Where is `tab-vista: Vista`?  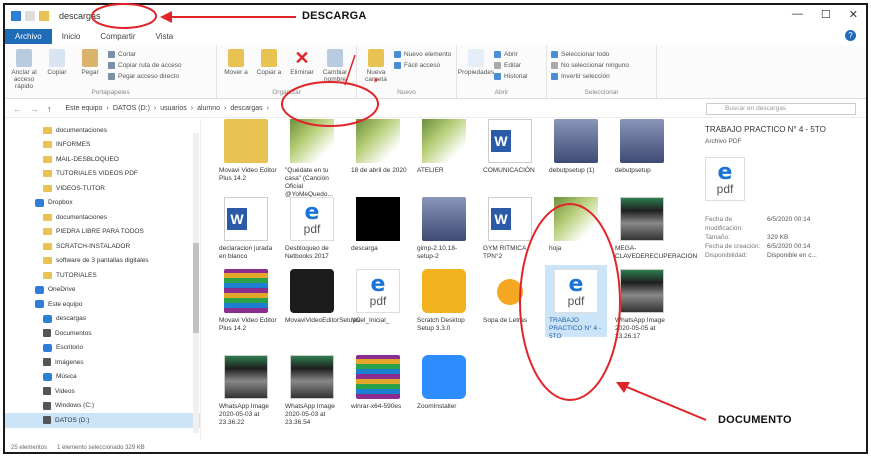 tab-vista: Vista is located at coordinates (165, 36).